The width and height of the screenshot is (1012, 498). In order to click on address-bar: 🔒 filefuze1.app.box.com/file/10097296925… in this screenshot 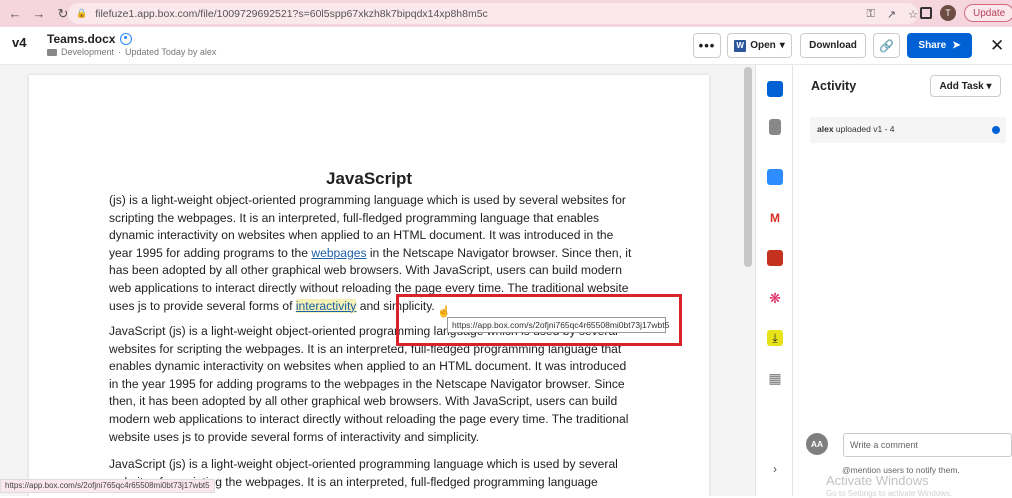, I will do `click(493, 13)`.